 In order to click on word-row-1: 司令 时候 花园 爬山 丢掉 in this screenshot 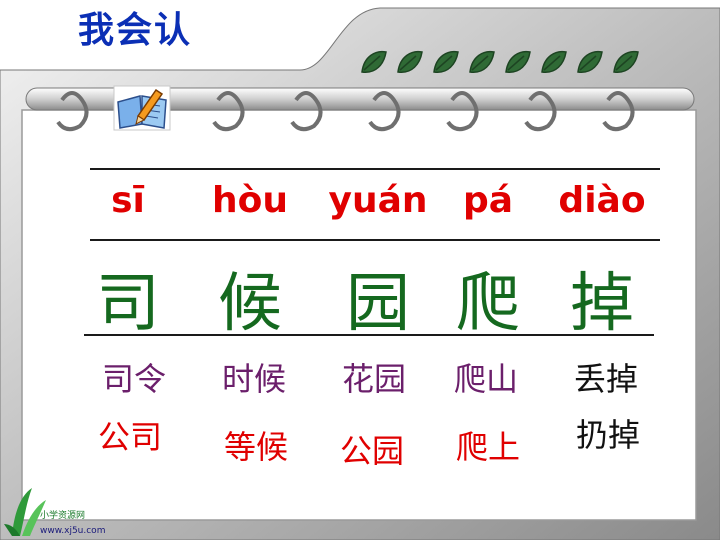, I will do `click(360, 384)`.